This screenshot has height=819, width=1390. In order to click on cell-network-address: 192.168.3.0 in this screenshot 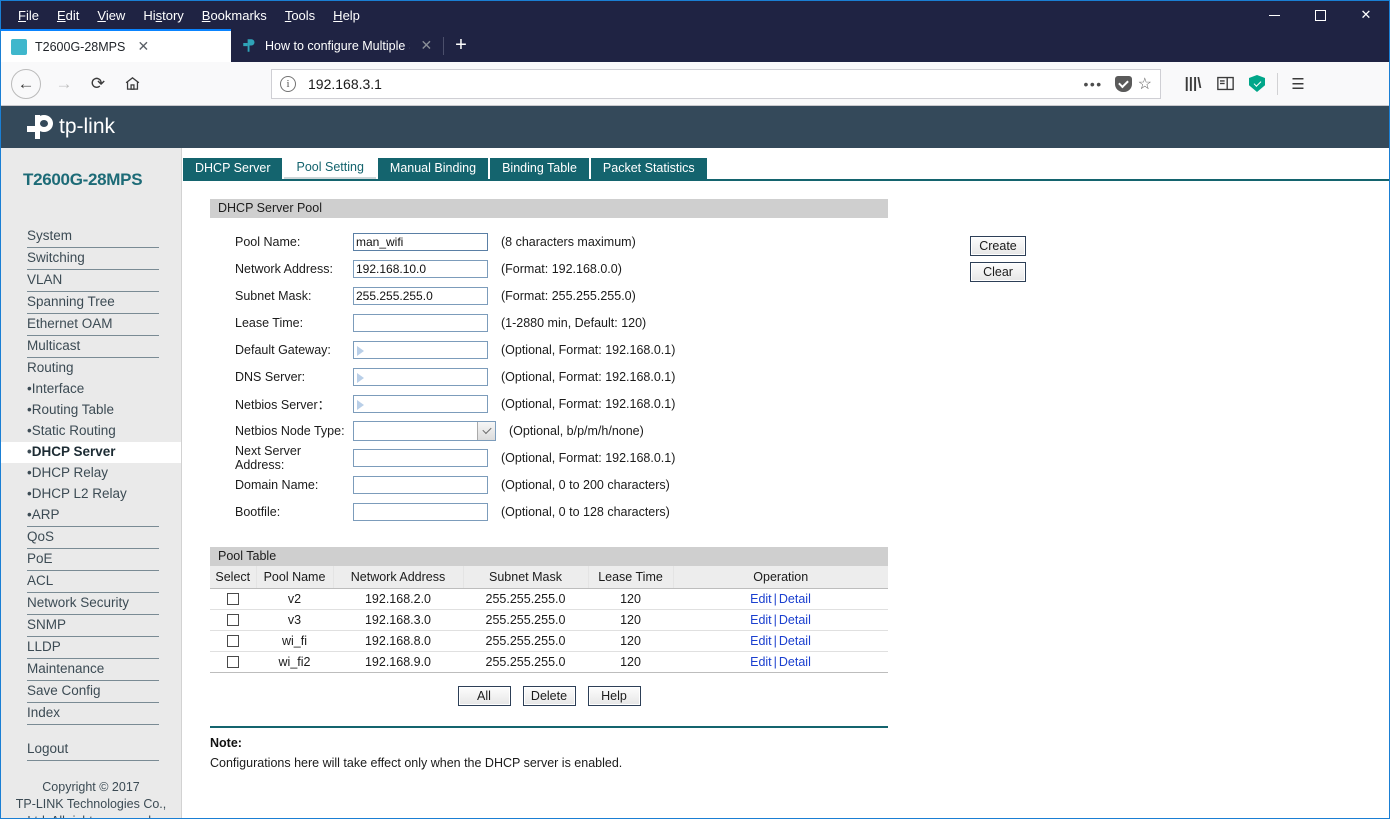, I will do `click(398, 620)`.